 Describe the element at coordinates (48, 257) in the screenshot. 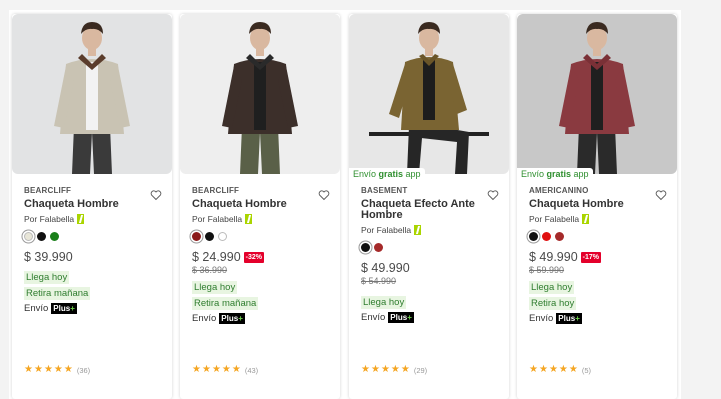

I see `price-value: $ 39.990` at that location.